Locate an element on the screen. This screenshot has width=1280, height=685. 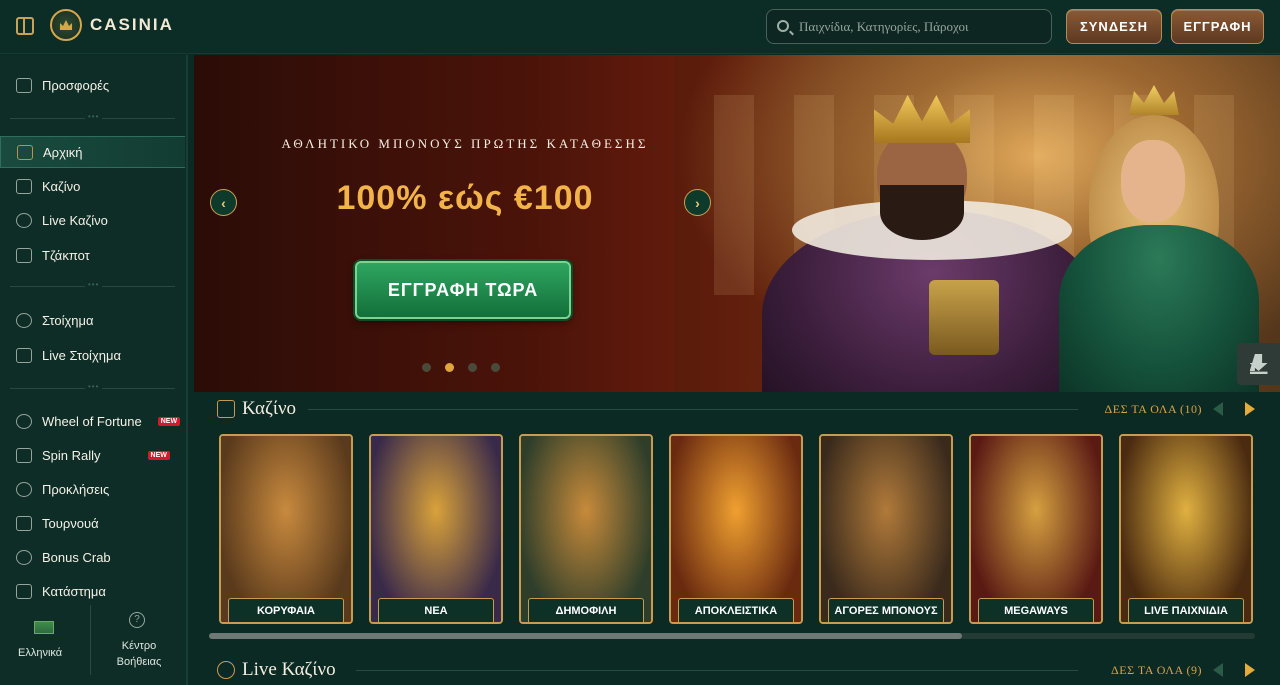
jackpot-icon is located at coordinates (24, 255).